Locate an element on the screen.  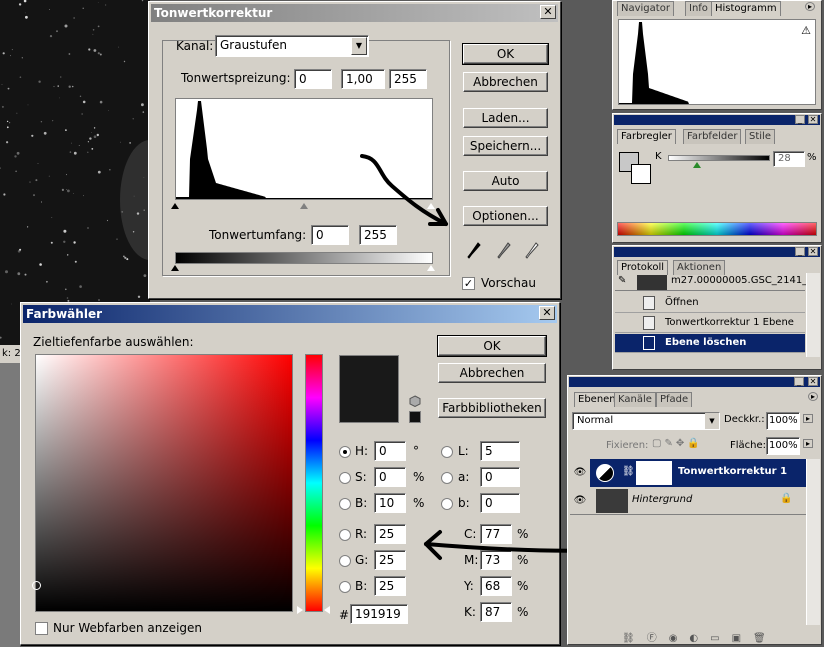
output-white-slider is located at coordinates (431, 268).